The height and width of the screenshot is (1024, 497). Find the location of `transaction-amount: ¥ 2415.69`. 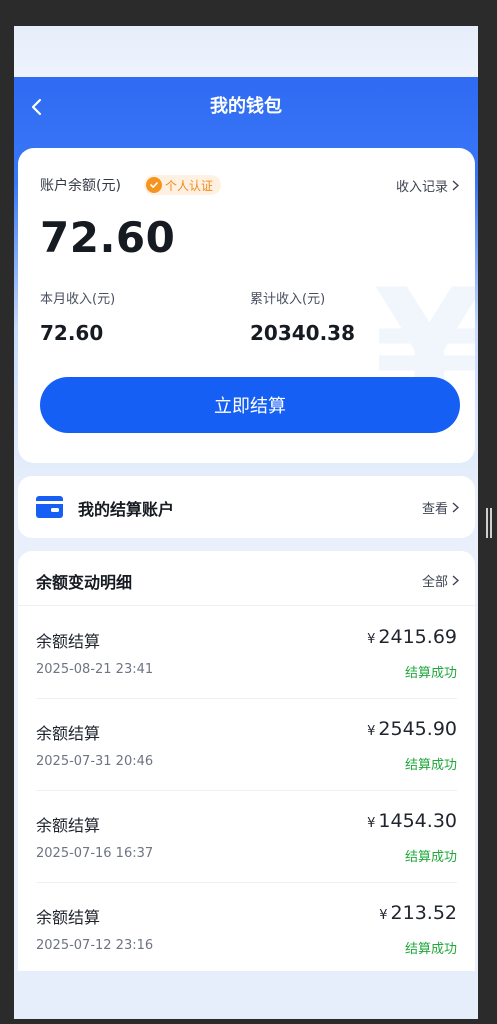

transaction-amount: ¥ 2415.69 is located at coordinates (412, 637).